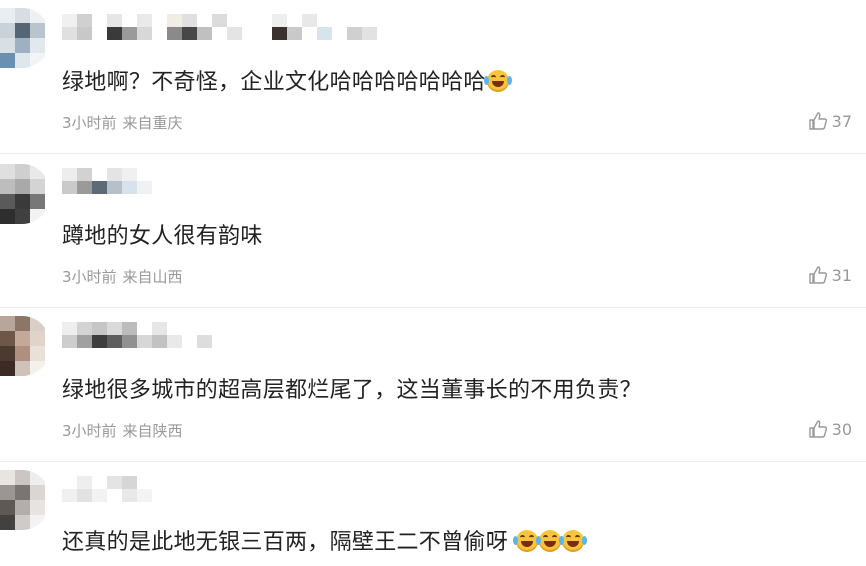 The image size is (866, 566). I want to click on comment-text-content: 蹲地的女人很有韵味, so click(162, 236).